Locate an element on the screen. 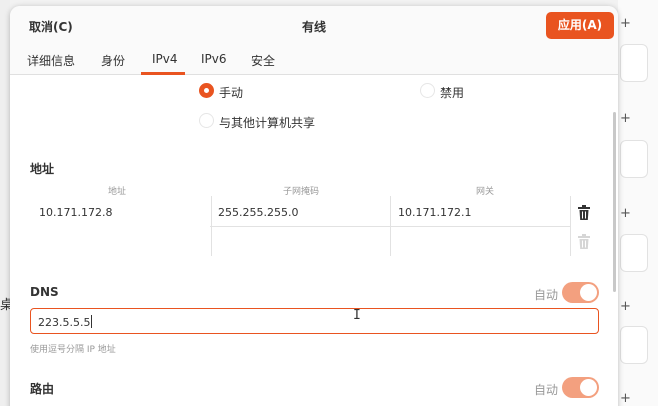  i-beam-cursor-icon: I is located at coordinates (357, 315).